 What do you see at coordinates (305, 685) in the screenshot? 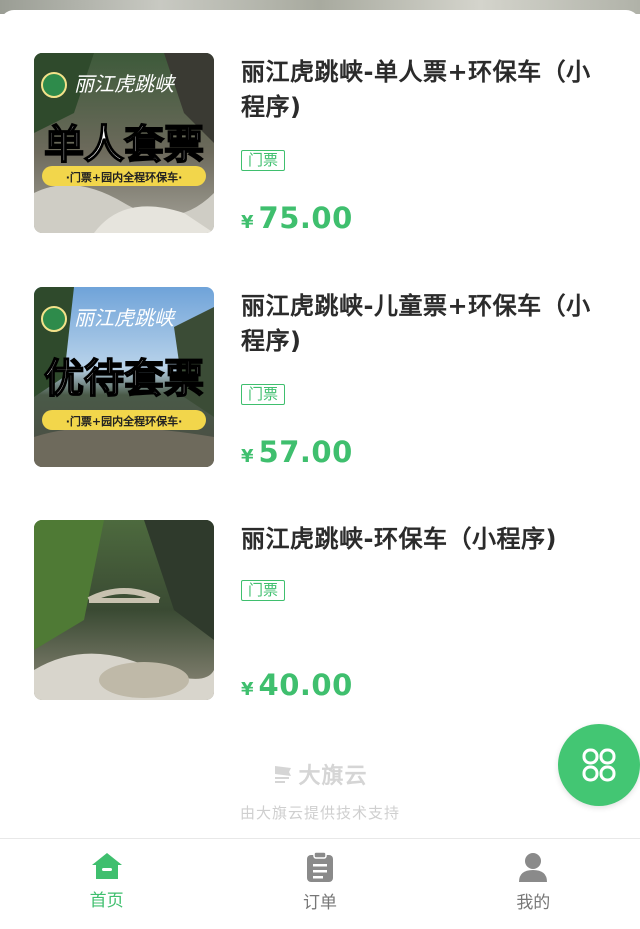
I see `price-value: 40.00` at bounding box center [305, 685].